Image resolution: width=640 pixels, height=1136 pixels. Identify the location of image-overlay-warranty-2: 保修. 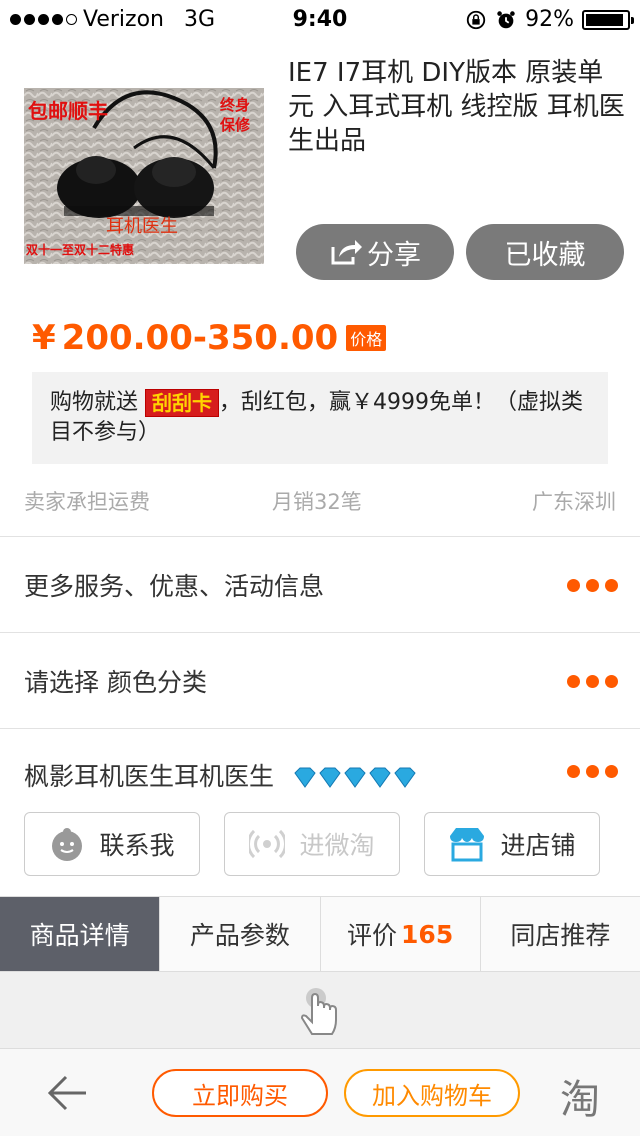
(235, 125).